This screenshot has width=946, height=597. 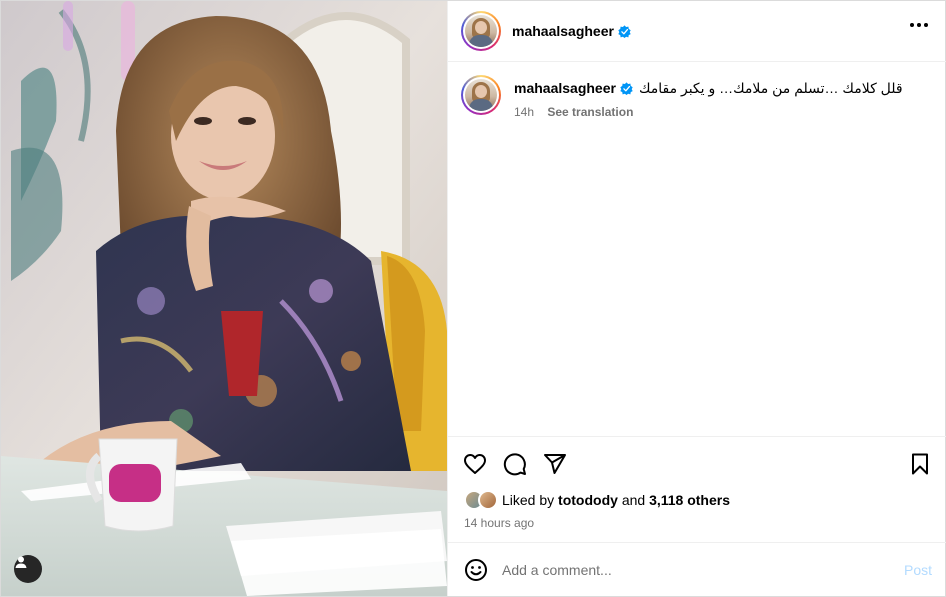 What do you see at coordinates (697, 31) in the screenshot?
I see `post-header: mahaalsagheer` at bounding box center [697, 31].